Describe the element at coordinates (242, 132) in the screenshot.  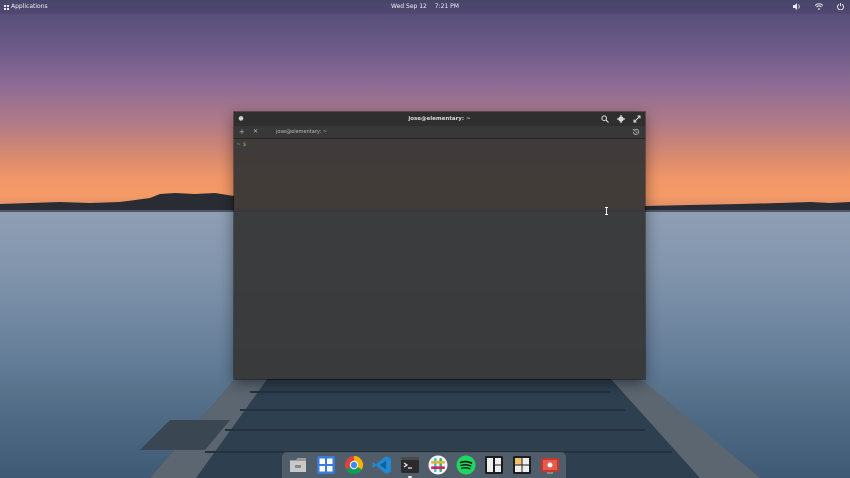
I see `new-tab-button: +` at that location.